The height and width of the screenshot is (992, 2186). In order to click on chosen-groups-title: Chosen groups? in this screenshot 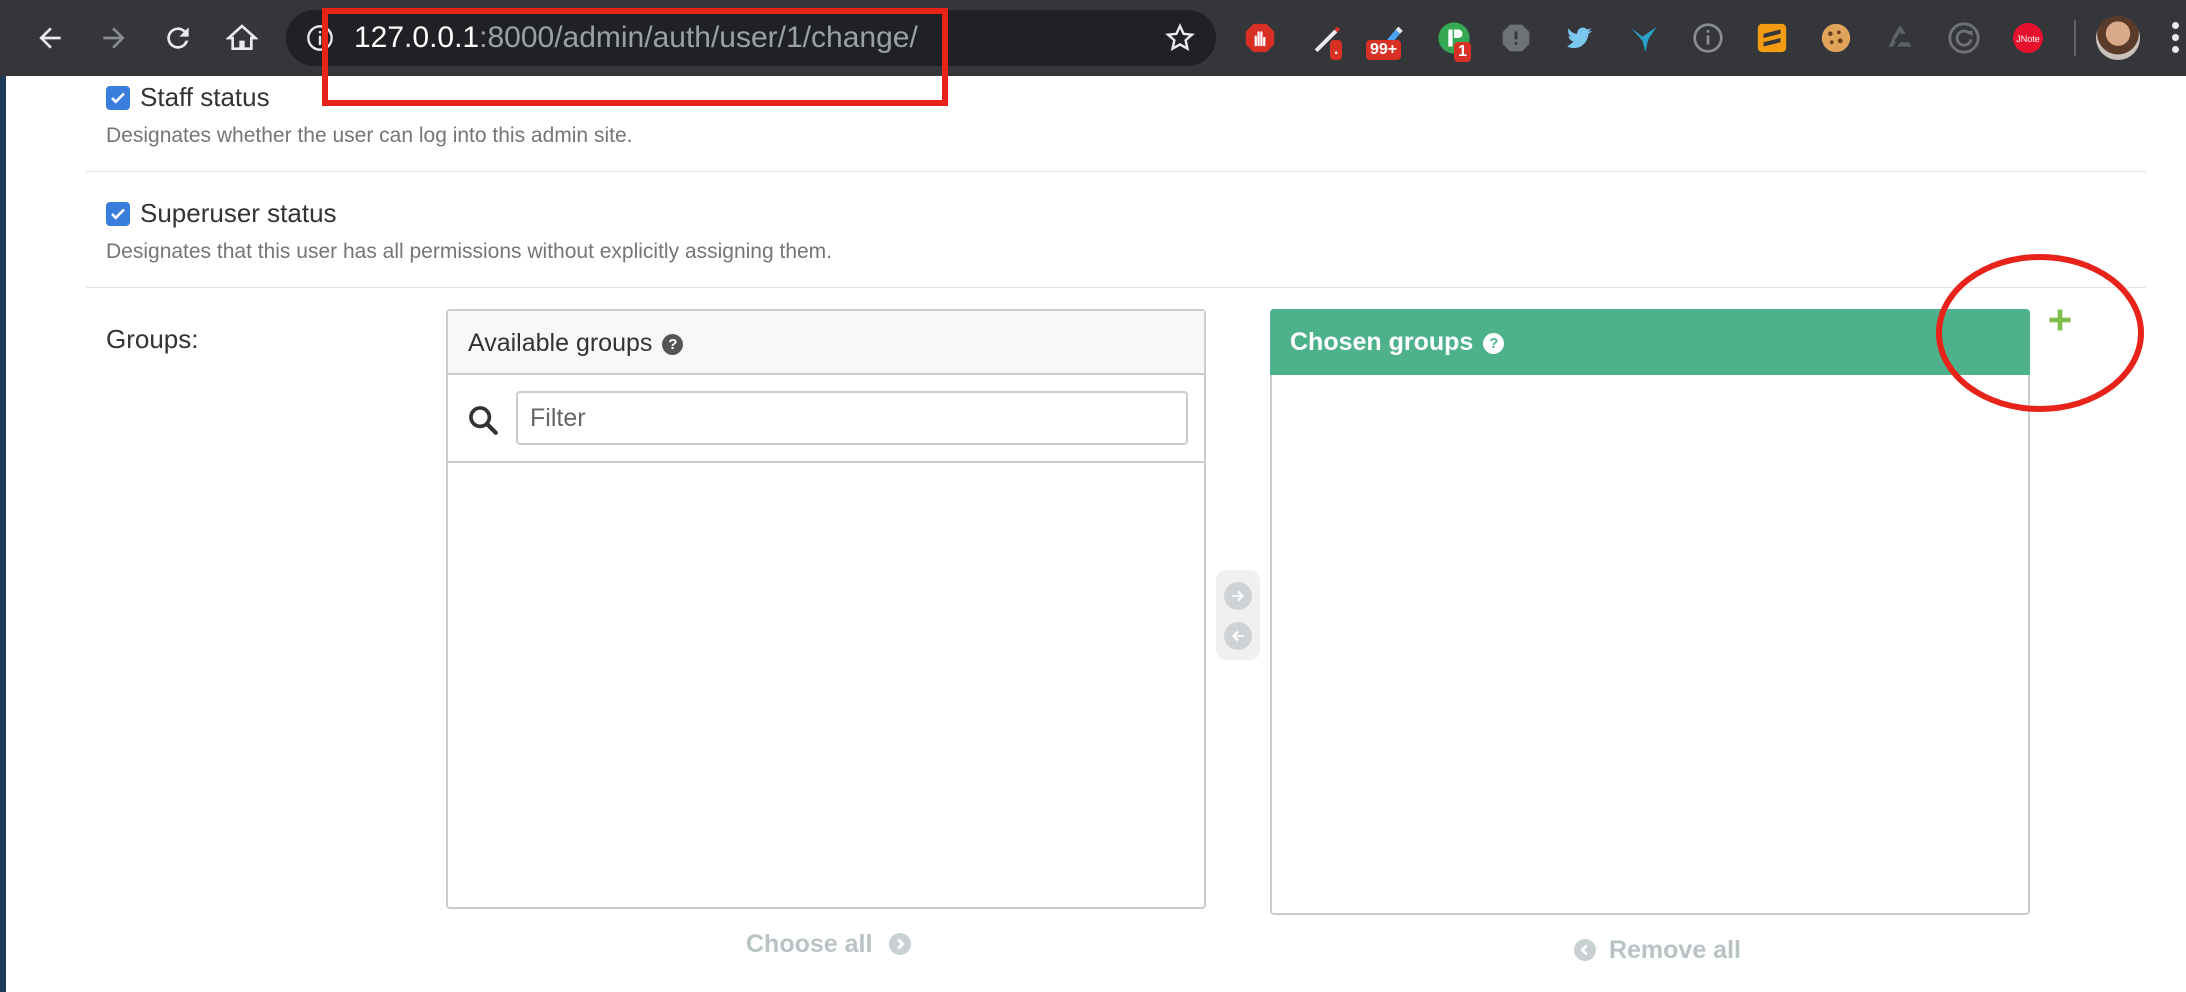, I will do `click(1397, 342)`.